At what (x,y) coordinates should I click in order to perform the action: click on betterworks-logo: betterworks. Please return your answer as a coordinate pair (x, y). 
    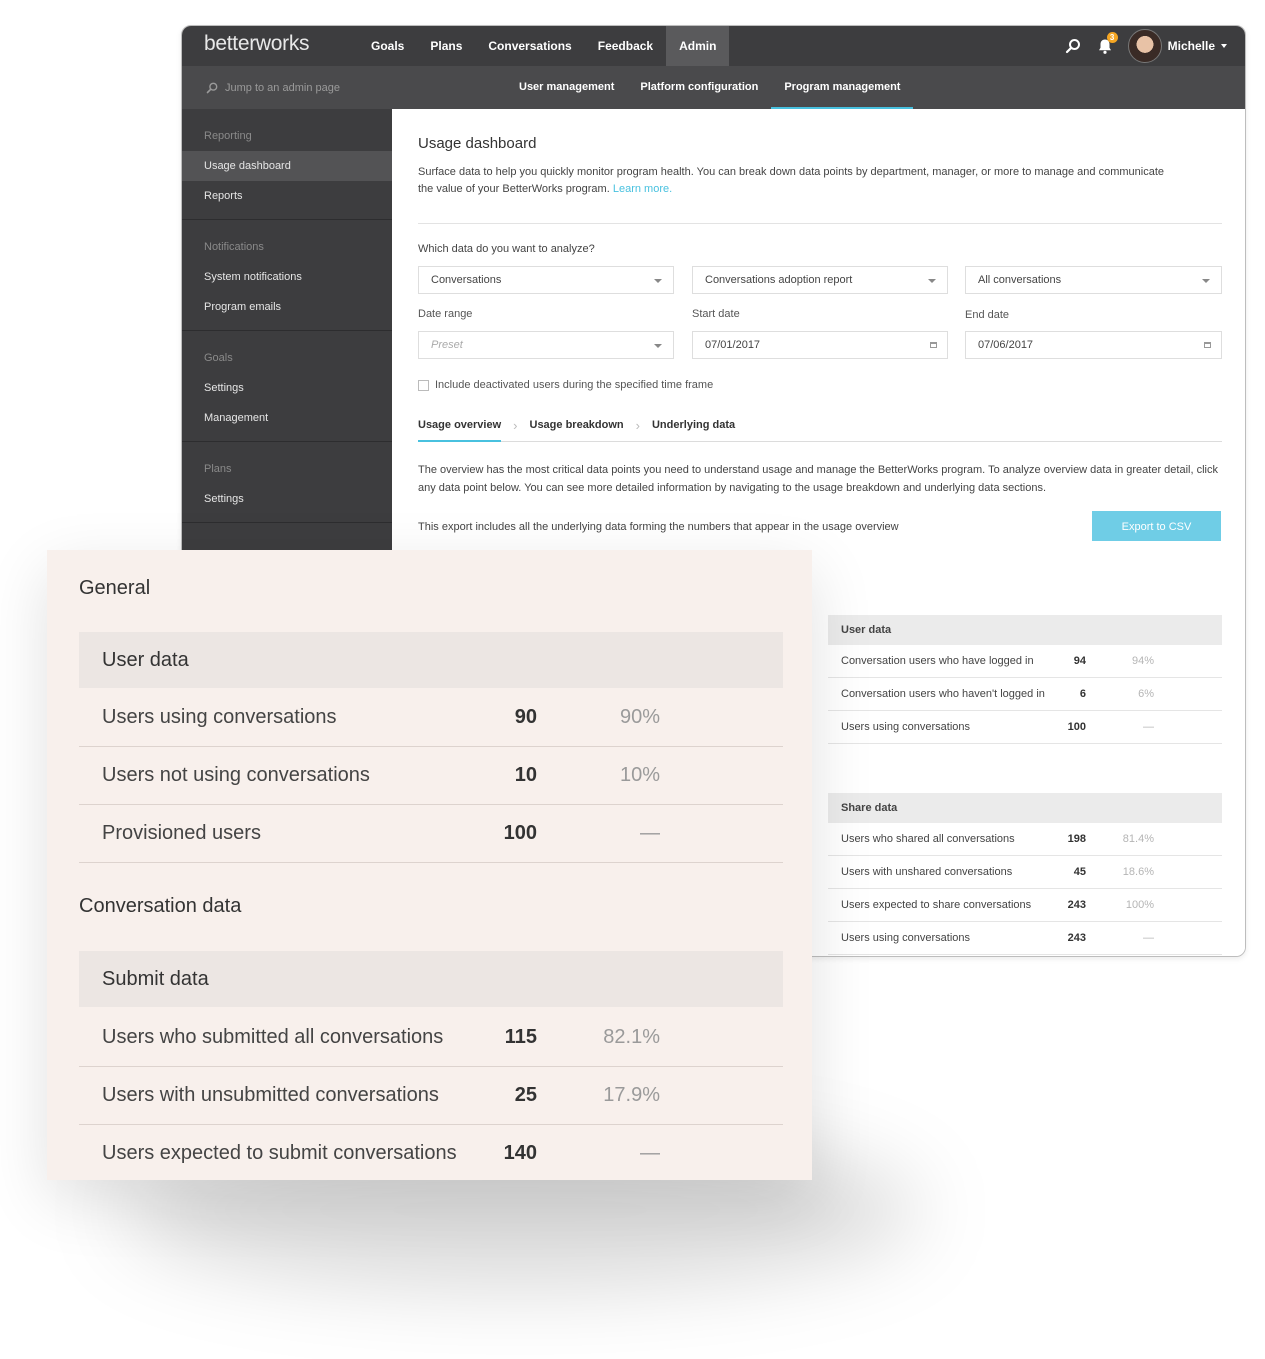
    Looking at the image, I should click on (257, 44).